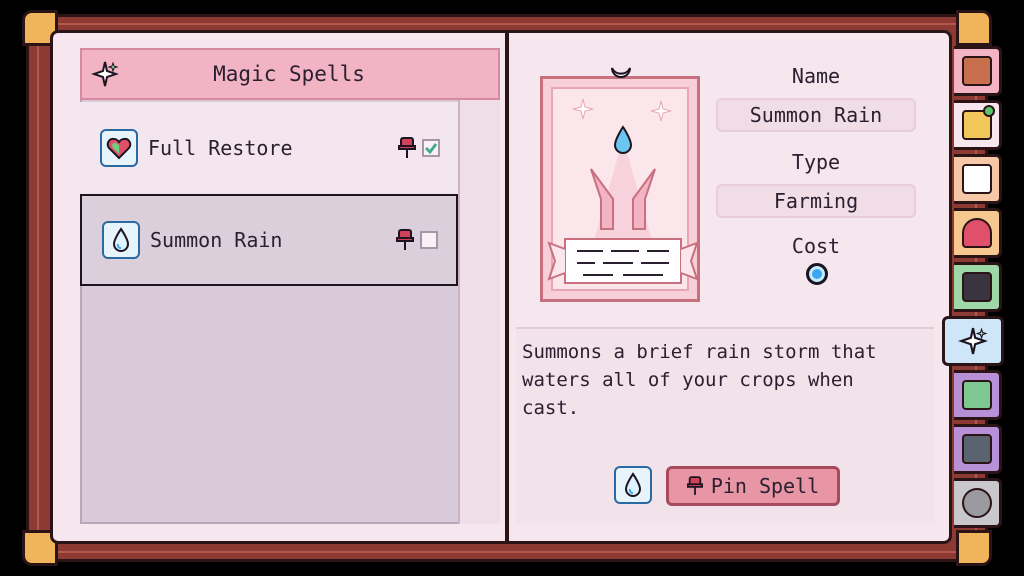  What do you see at coordinates (816, 201) in the screenshot?
I see `type-value: Farming` at bounding box center [816, 201].